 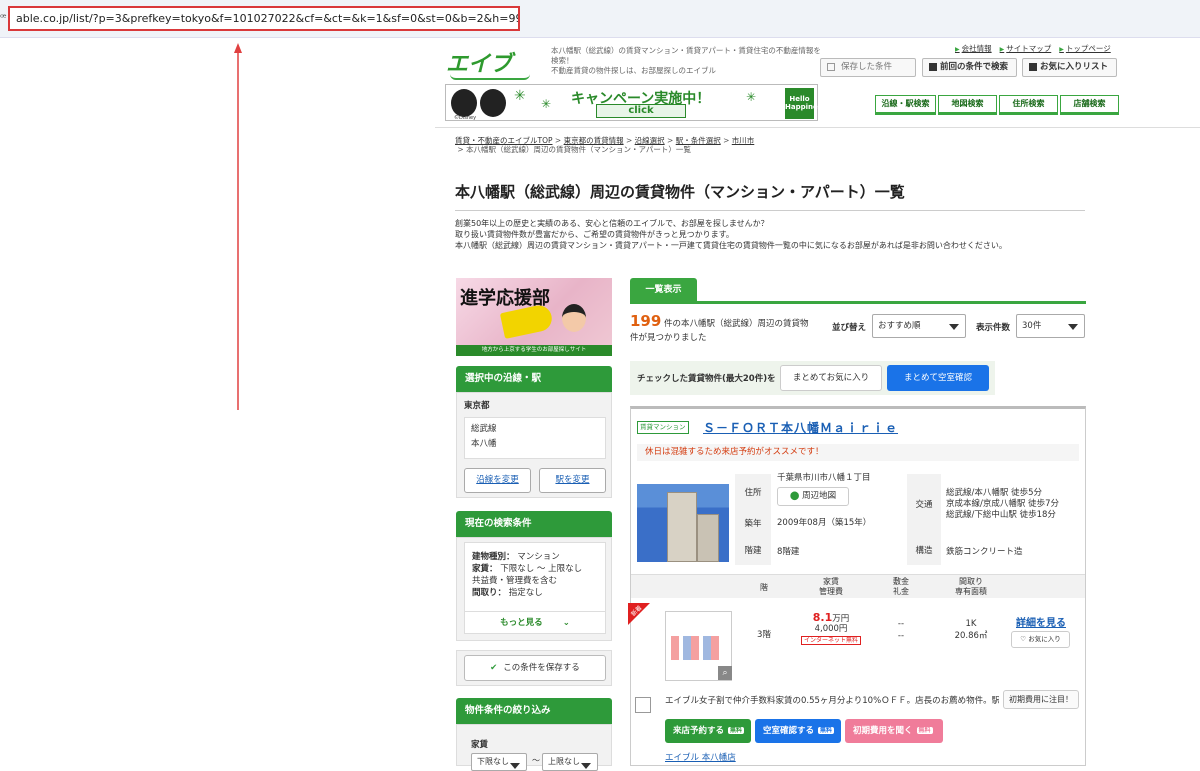 What do you see at coordinates (919, 326) in the screenshot?
I see `sort-select: おすすめ順` at bounding box center [919, 326].